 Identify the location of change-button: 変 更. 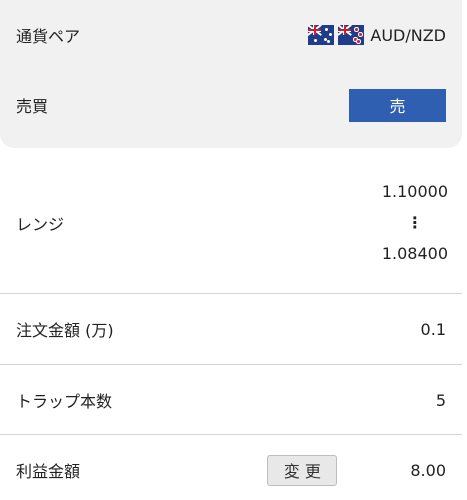
(302, 470).